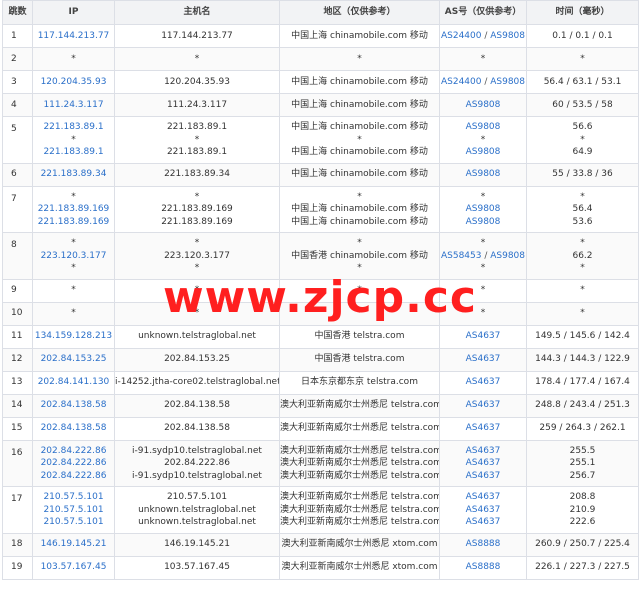 The image size is (640, 597). What do you see at coordinates (359, 428) in the screenshot?
I see `region-cell: 澳大利亚新南威尔士州悉尼 telstra.com` at bounding box center [359, 428].